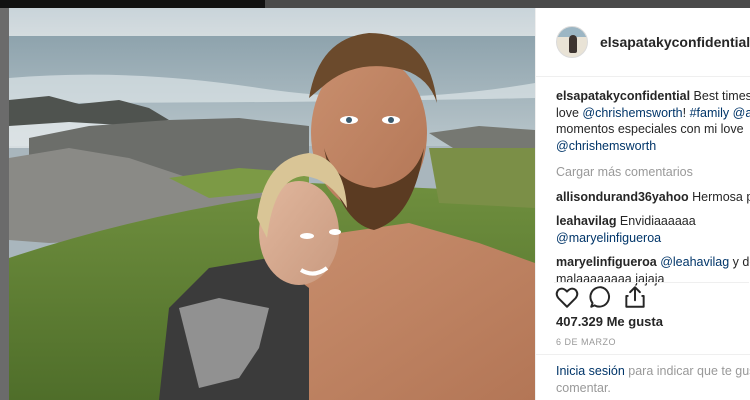  Describe the element at coordinates (586, 221) in the screenshot. I see `comment-username: leahavilag` at that location.